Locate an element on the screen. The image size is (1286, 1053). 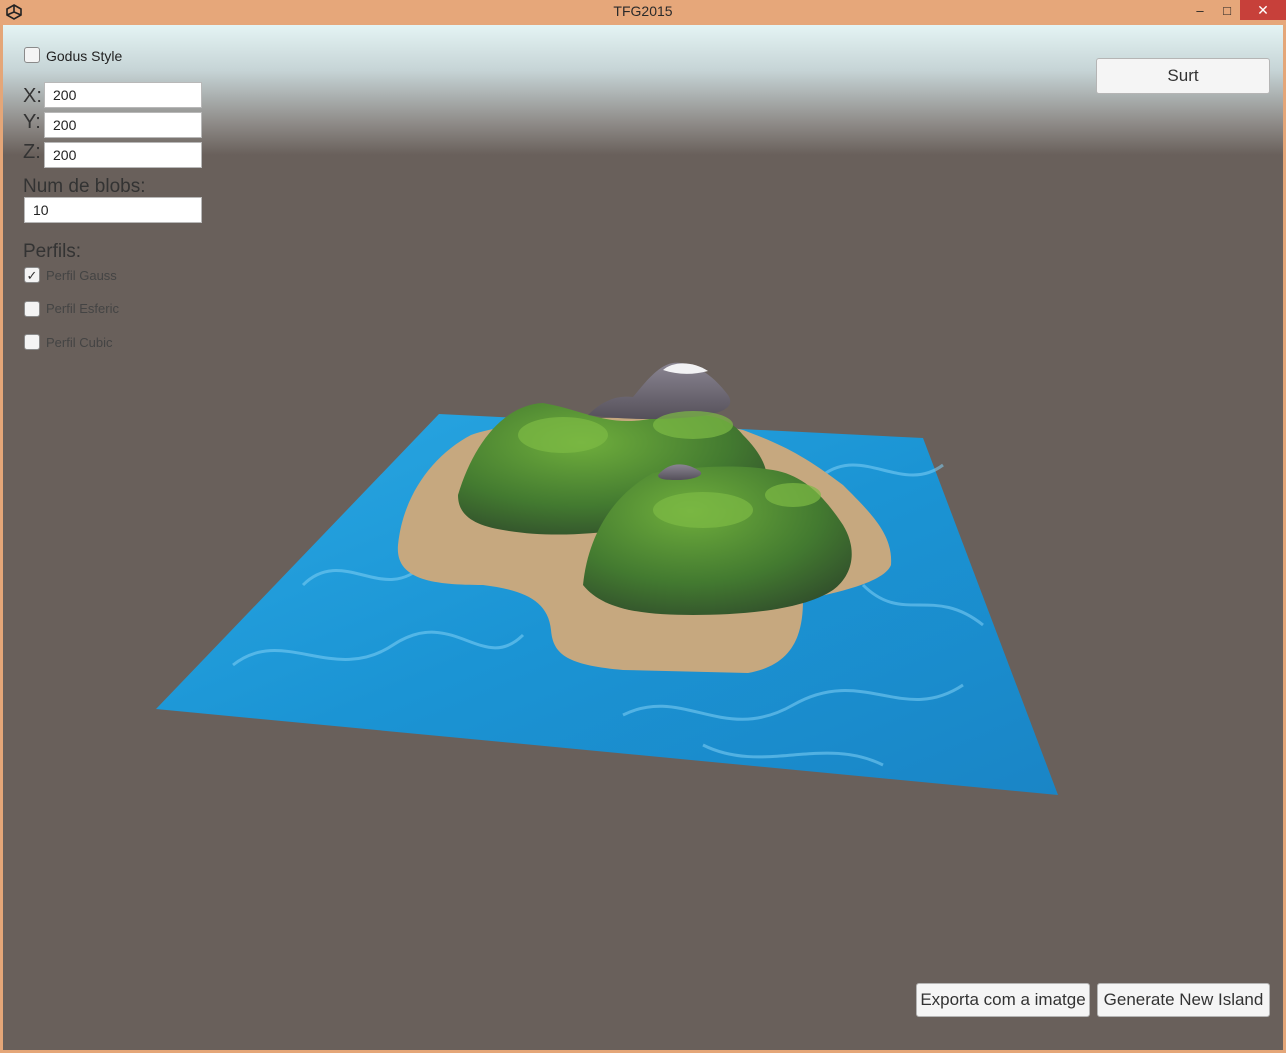
close-button: ✕ is located at coordinates (1263, 10).